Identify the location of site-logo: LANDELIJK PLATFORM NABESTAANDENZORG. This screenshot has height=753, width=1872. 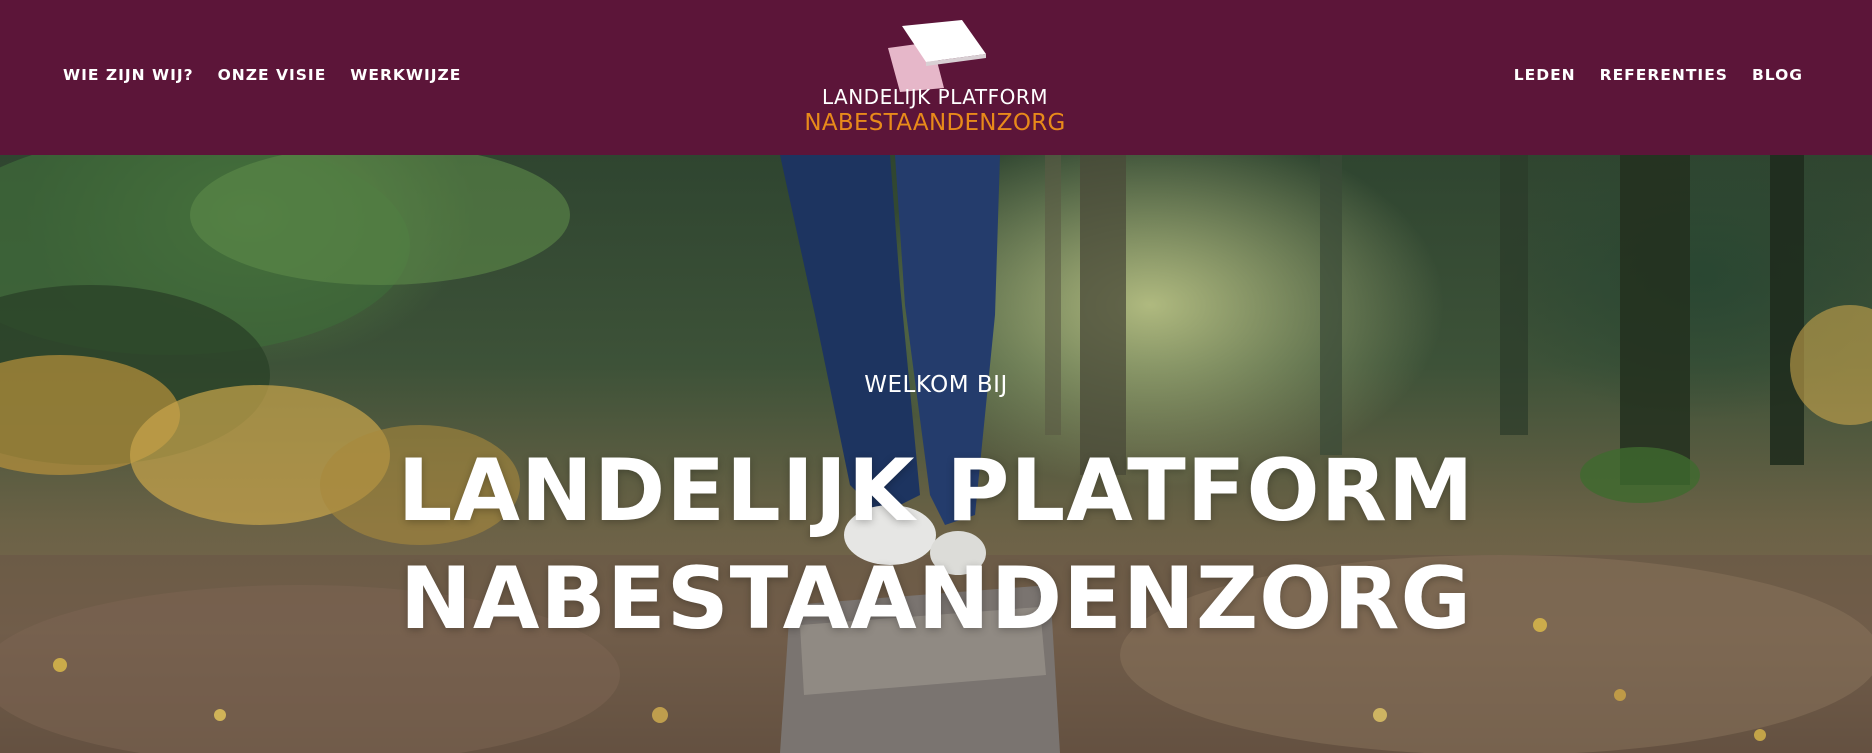
(935, 76).